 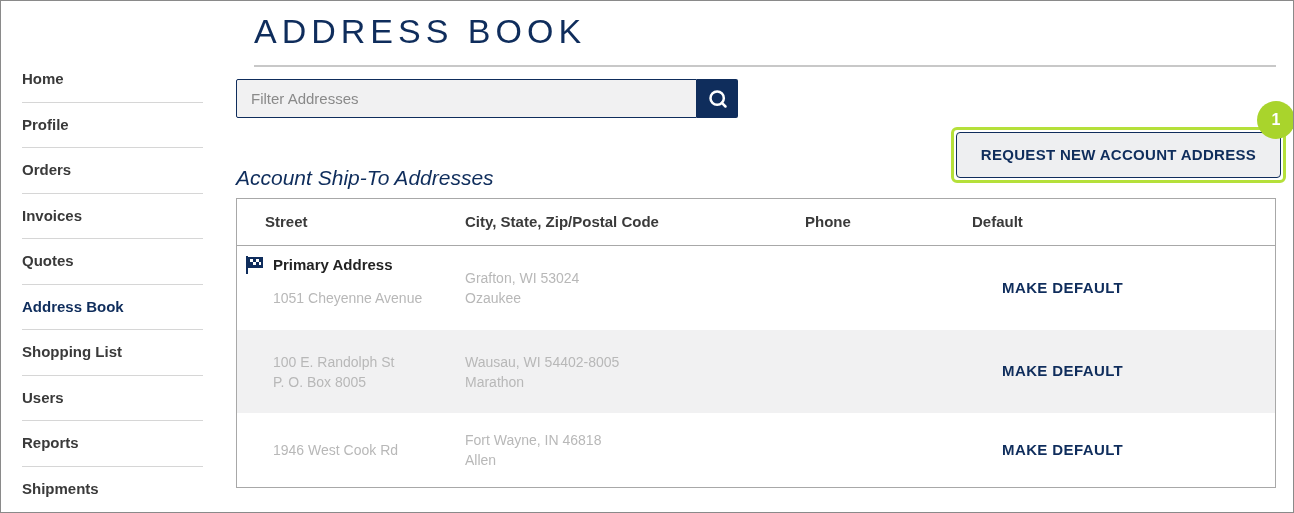 I want to click on checkered-flag-icon, so click(x=255, y=265).